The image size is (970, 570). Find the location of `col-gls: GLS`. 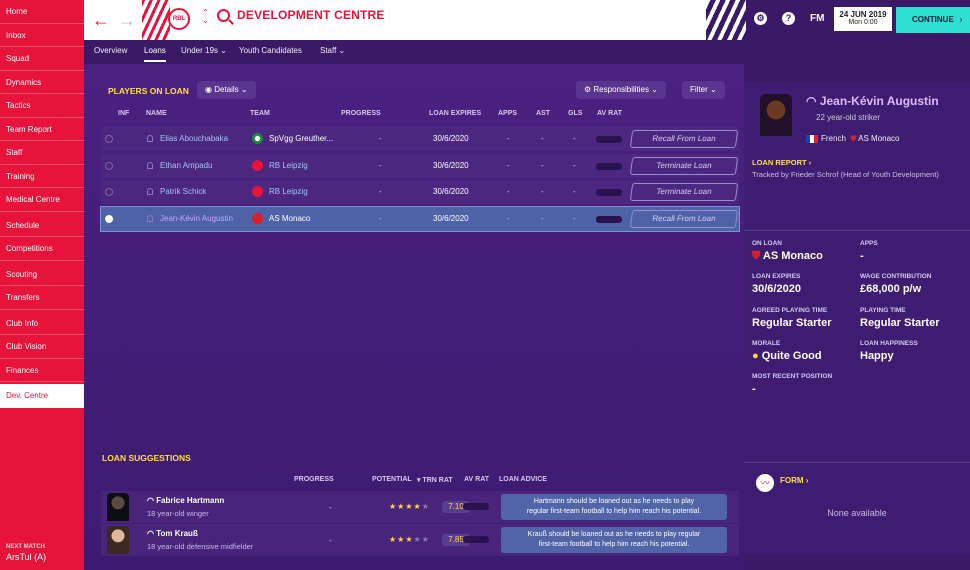

col-gls: GLS is located at coordinates (575, 113).